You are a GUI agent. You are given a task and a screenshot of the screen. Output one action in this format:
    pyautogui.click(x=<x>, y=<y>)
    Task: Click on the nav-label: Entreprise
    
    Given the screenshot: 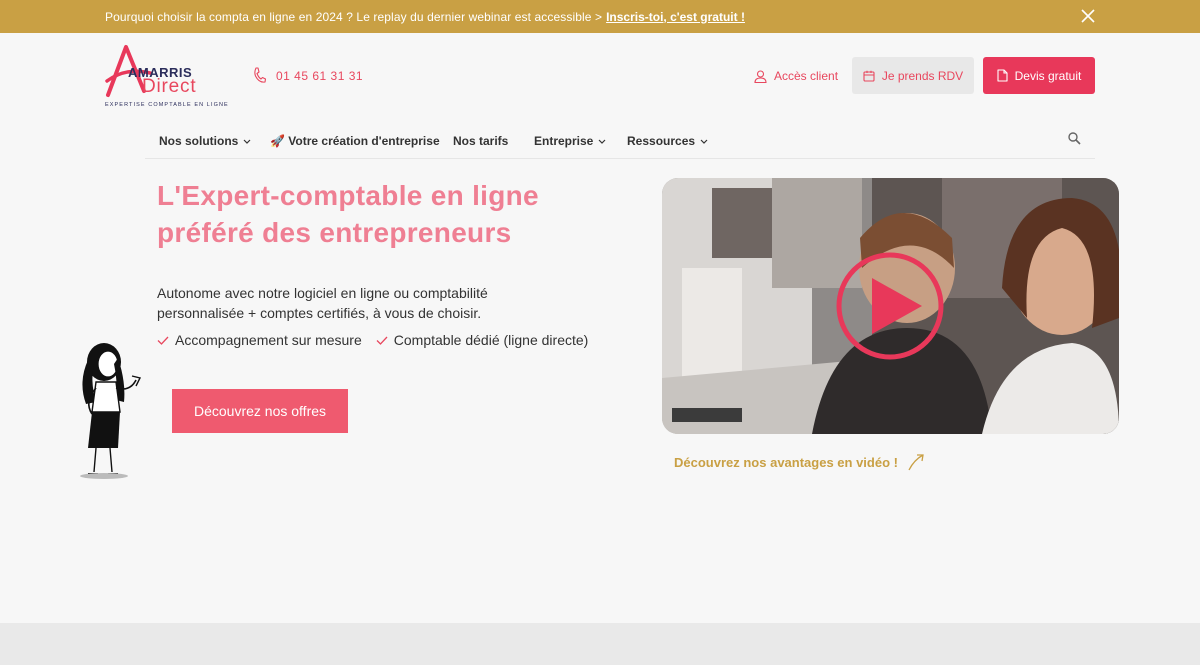 What is the action you would take?
    pyautogui.click(x=564, y=141)
    